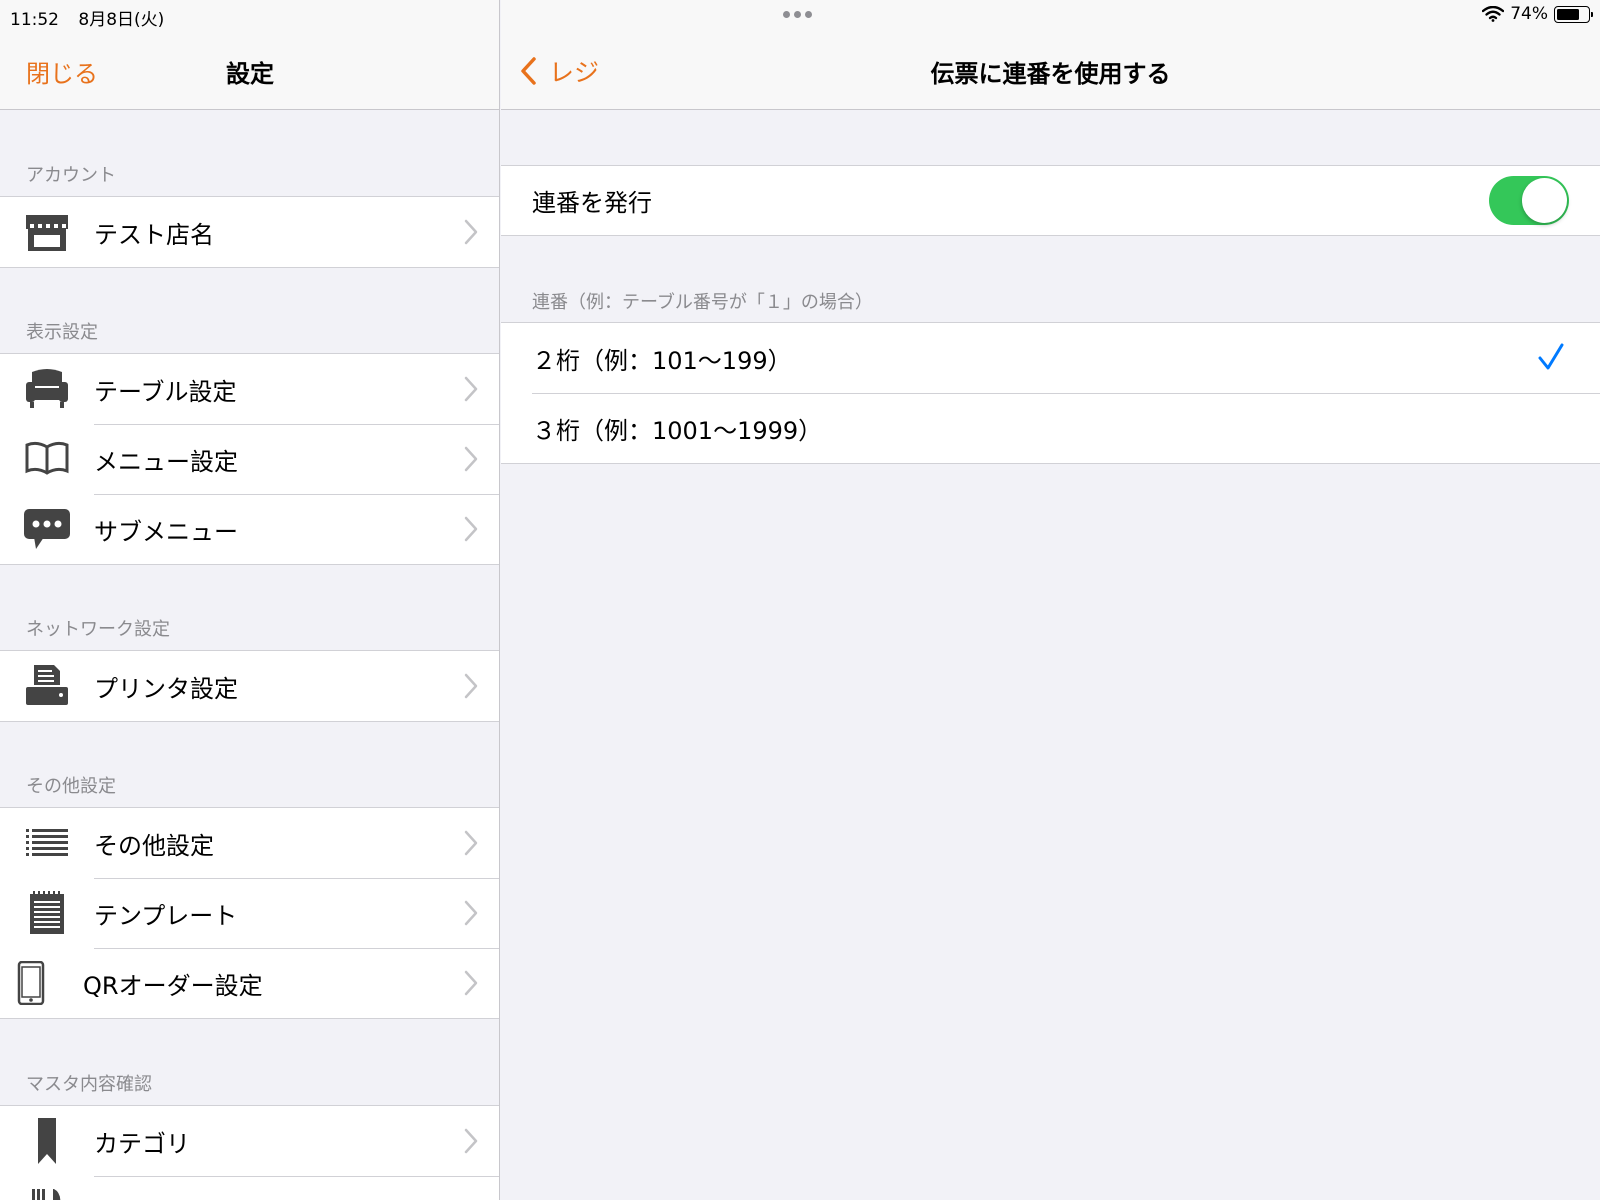  I want to click on toggle-knob, so click(1544, 200).